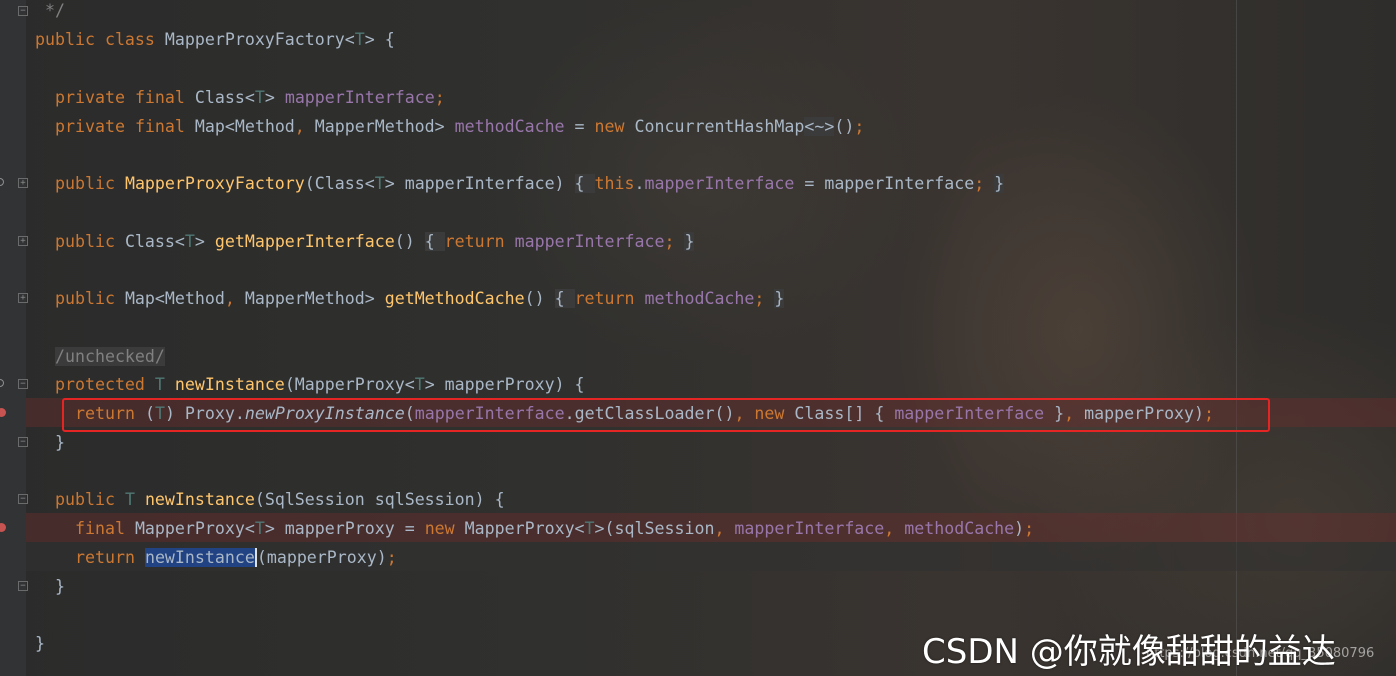 The height and width of the screenshot is (676, 1396). I want to click on code-line-4: private final Class<T> mapperInterface;, so click(250, 97).